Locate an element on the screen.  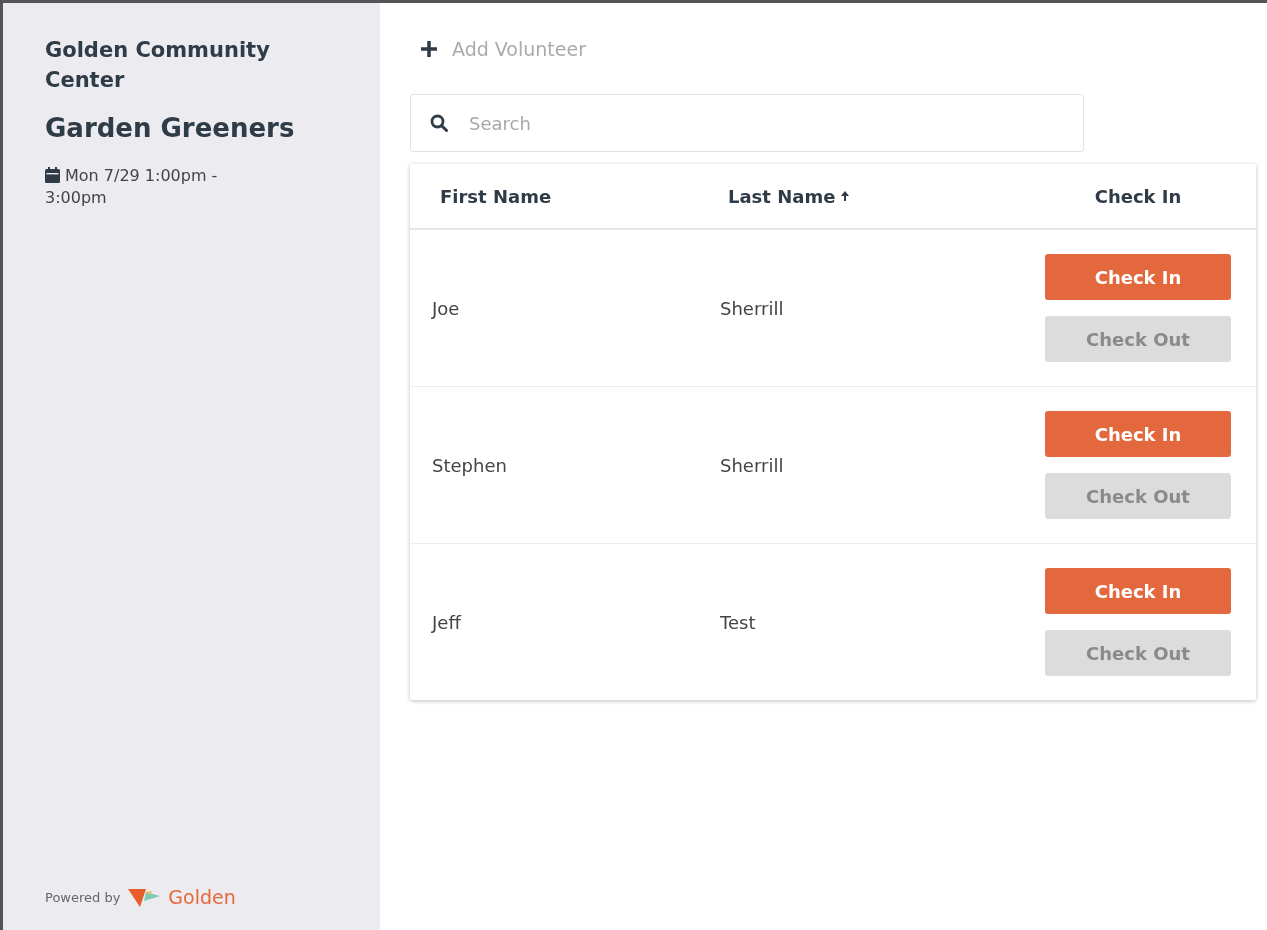
search-field: Search is located at coordinates (747, 123).